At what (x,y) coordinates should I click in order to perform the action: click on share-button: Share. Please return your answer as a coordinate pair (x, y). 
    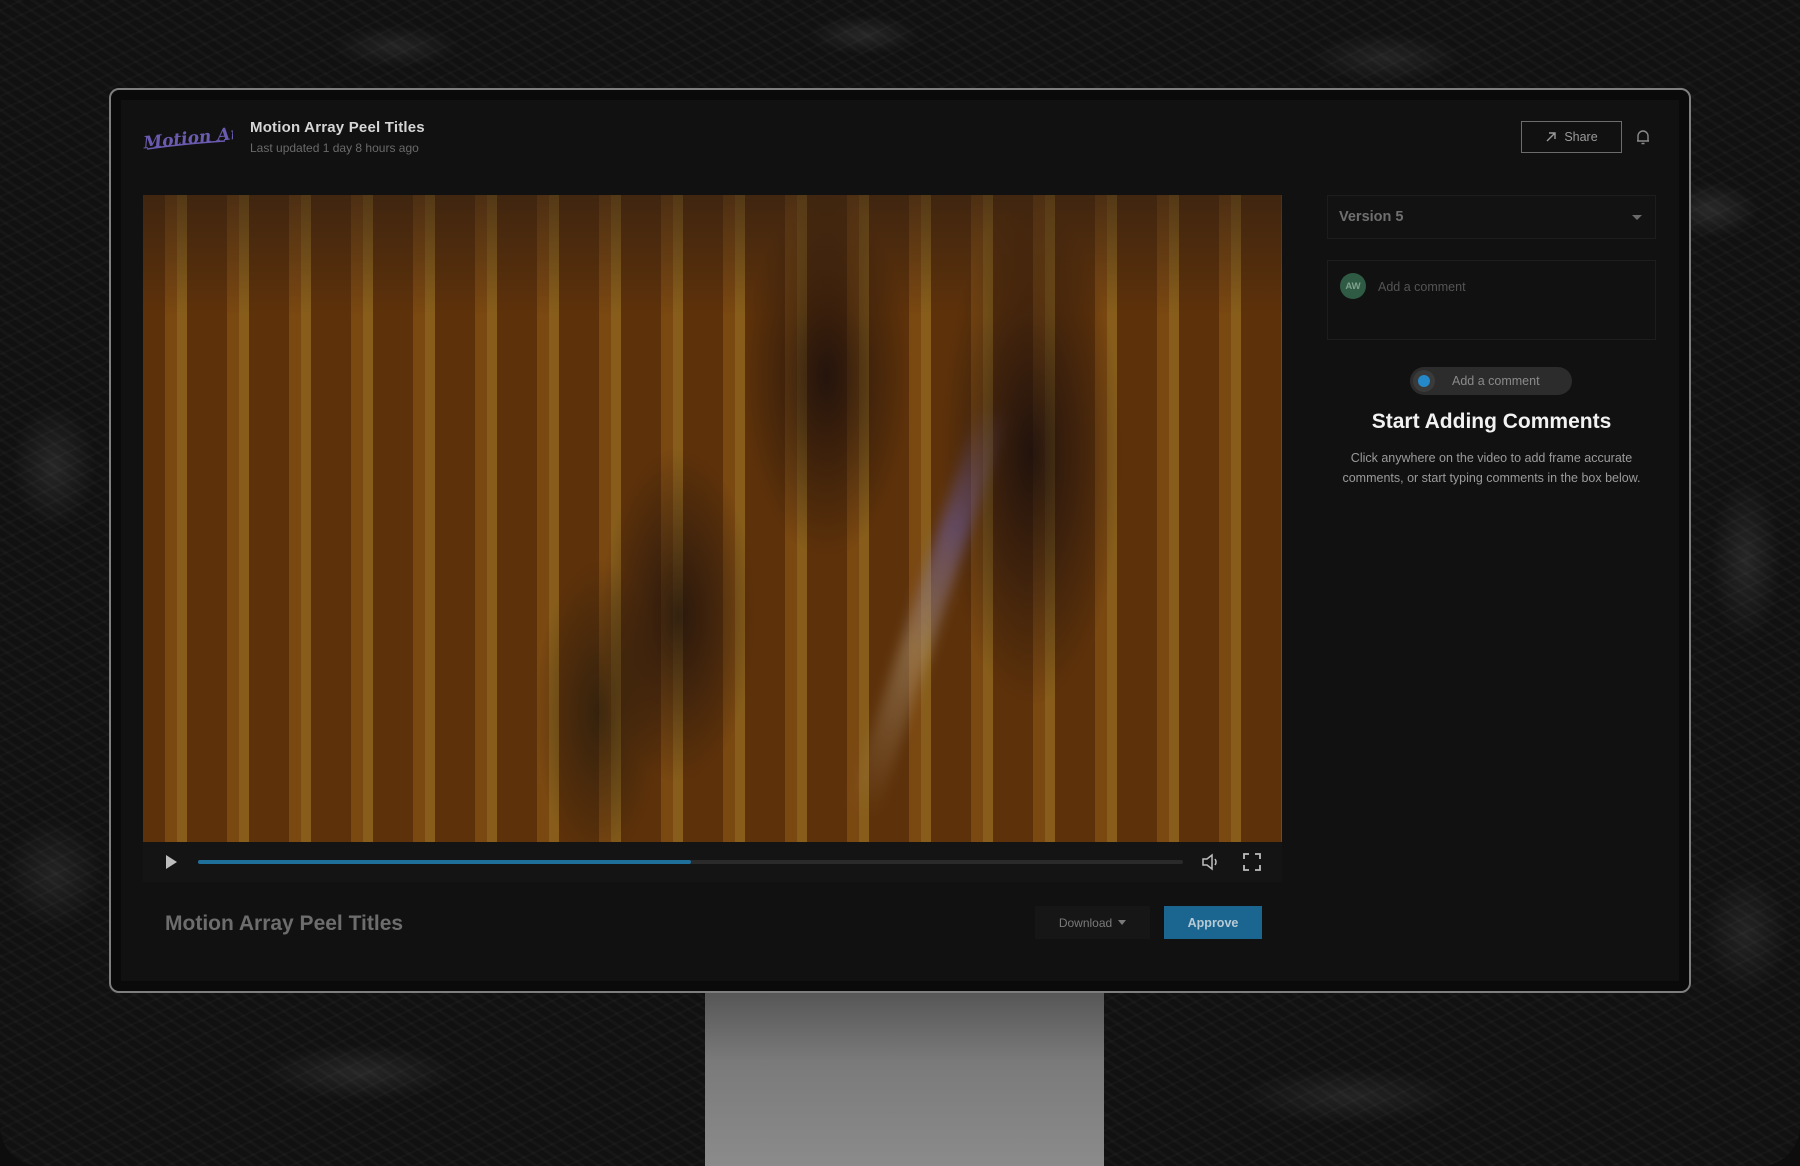
    Looking at the image, I should click on (1571, 137).